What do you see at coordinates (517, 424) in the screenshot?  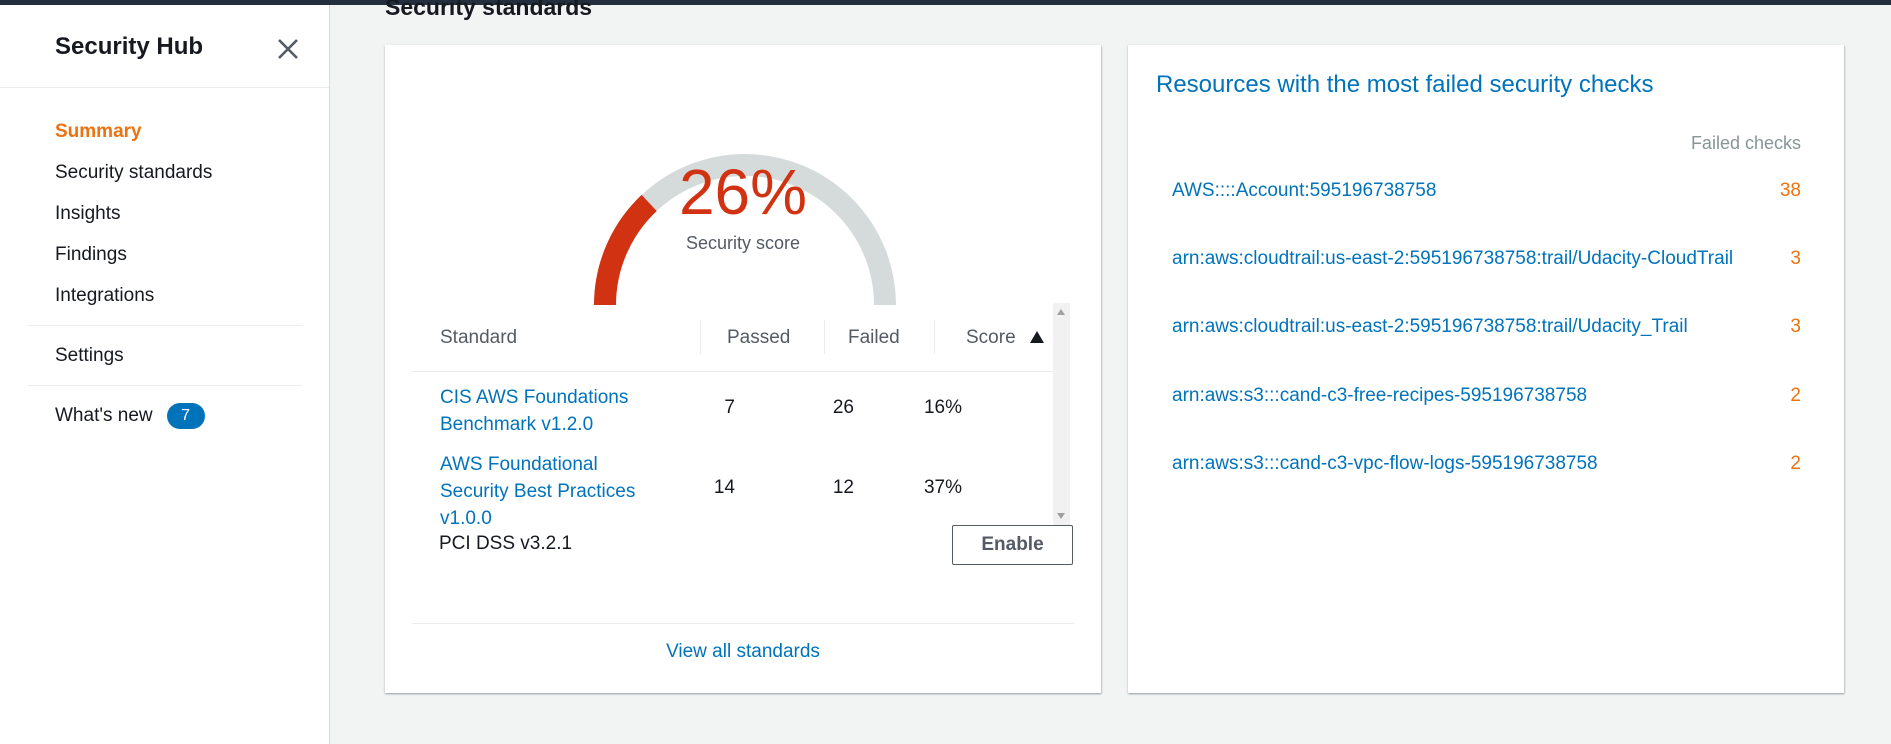 I see `standard-name-line: Benchmark v1.2.0` at bounding box center [517, 424].